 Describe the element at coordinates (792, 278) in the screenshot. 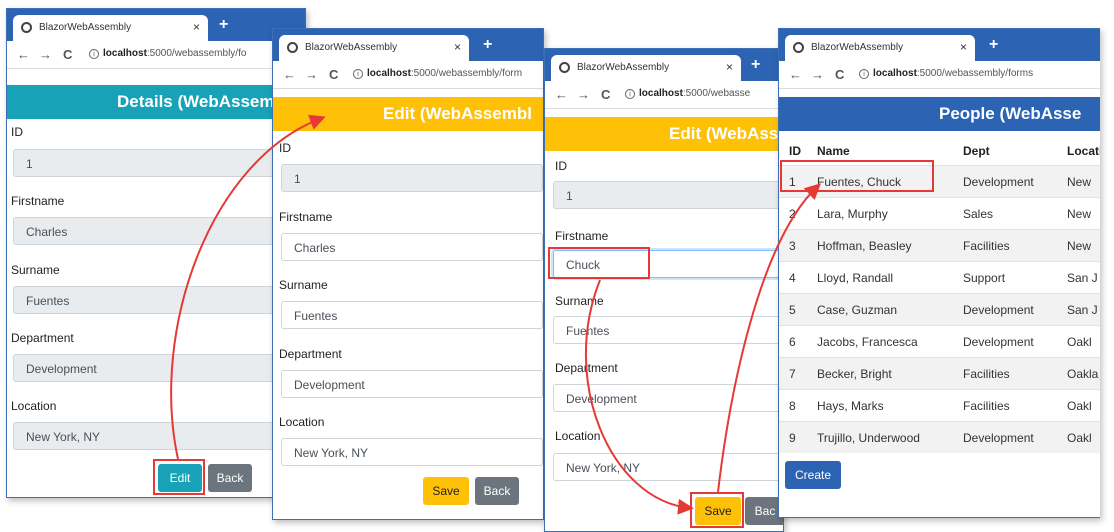

I see `cell-id: 4` at that location.